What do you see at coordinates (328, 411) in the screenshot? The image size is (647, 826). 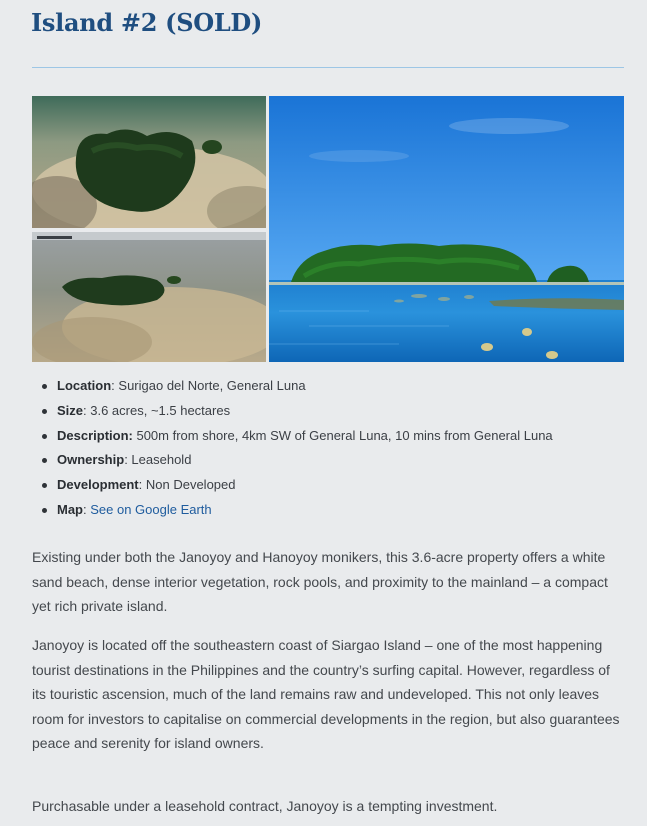 I see `detail-size: Size: 3.6 acres, ~1.5 hectares` at bounding box center [328, 411].